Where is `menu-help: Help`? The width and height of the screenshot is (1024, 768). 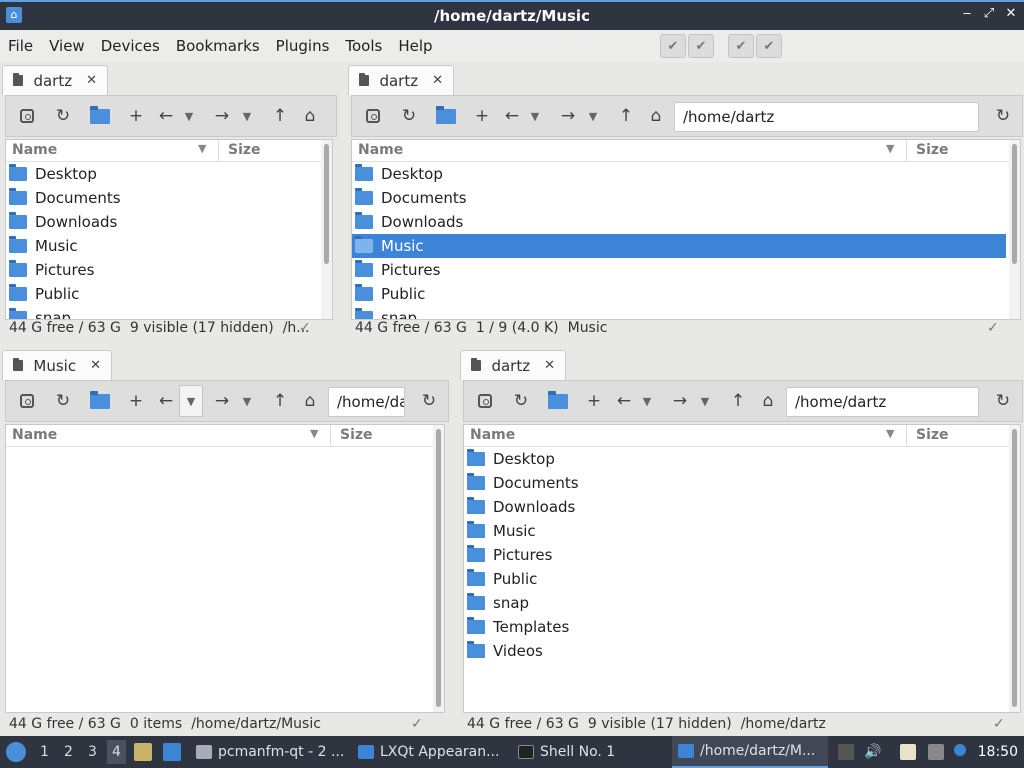
menu-help: Help is located at coordinates (415, 46).